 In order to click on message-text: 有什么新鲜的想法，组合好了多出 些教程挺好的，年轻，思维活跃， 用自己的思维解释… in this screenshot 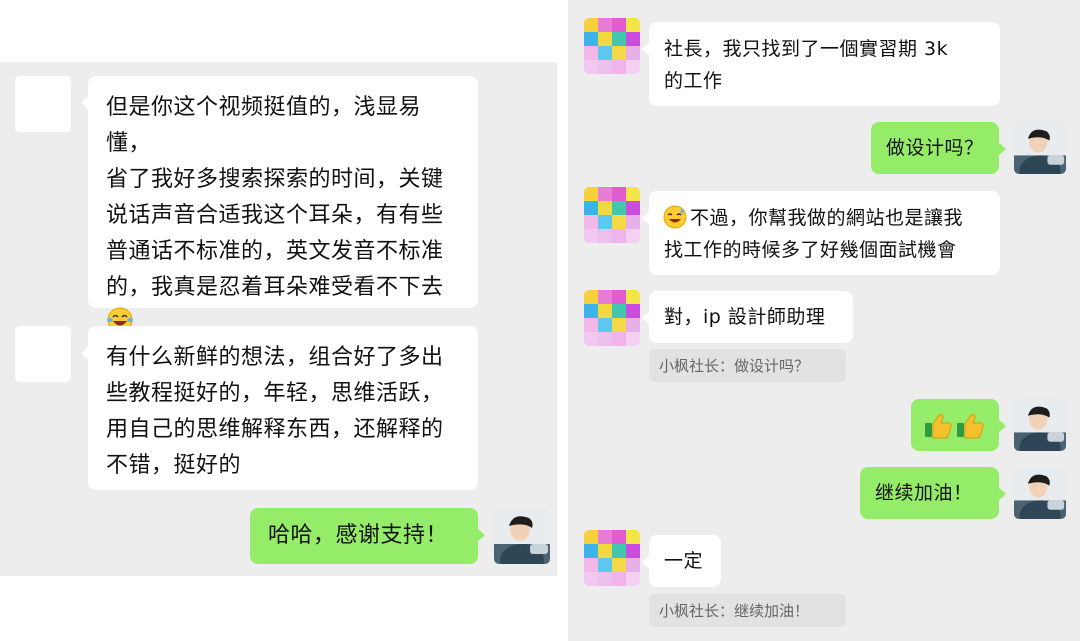, I will do `click(275, 411)`.